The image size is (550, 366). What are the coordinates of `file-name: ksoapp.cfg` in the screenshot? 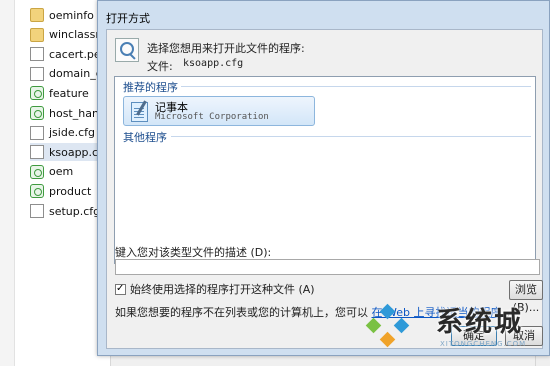 It's located at (213, 63).